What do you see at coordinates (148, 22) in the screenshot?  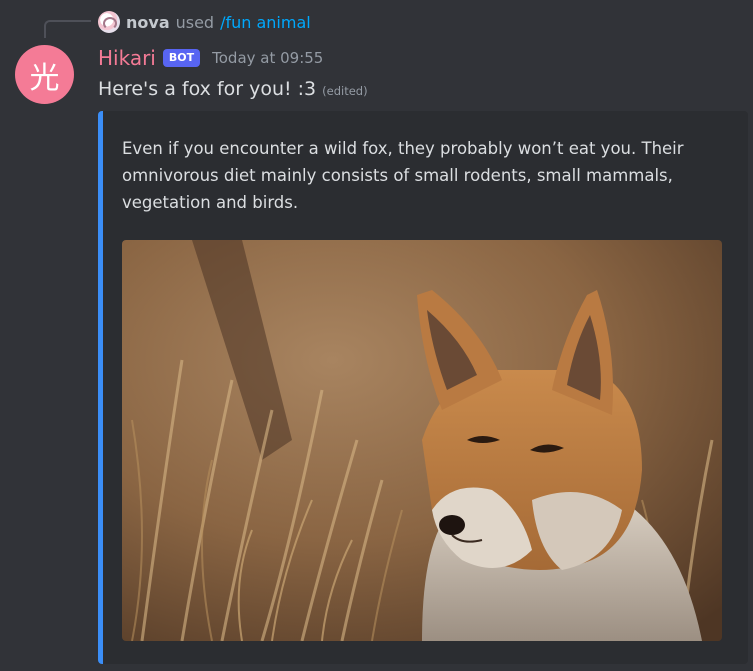 I see `command-user-name: nova` at bounding box center [148, 22].